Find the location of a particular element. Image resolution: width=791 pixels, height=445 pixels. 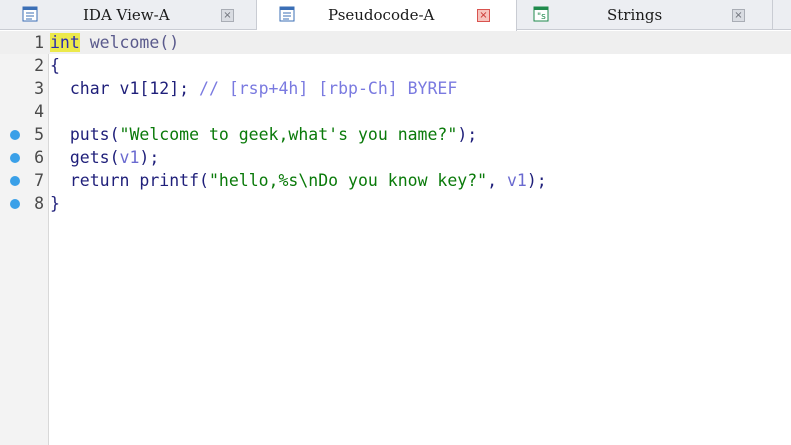

tab-bar: IDA View-A × Pseudocode-A × "s Strings × is located at coordinates (395, 15).